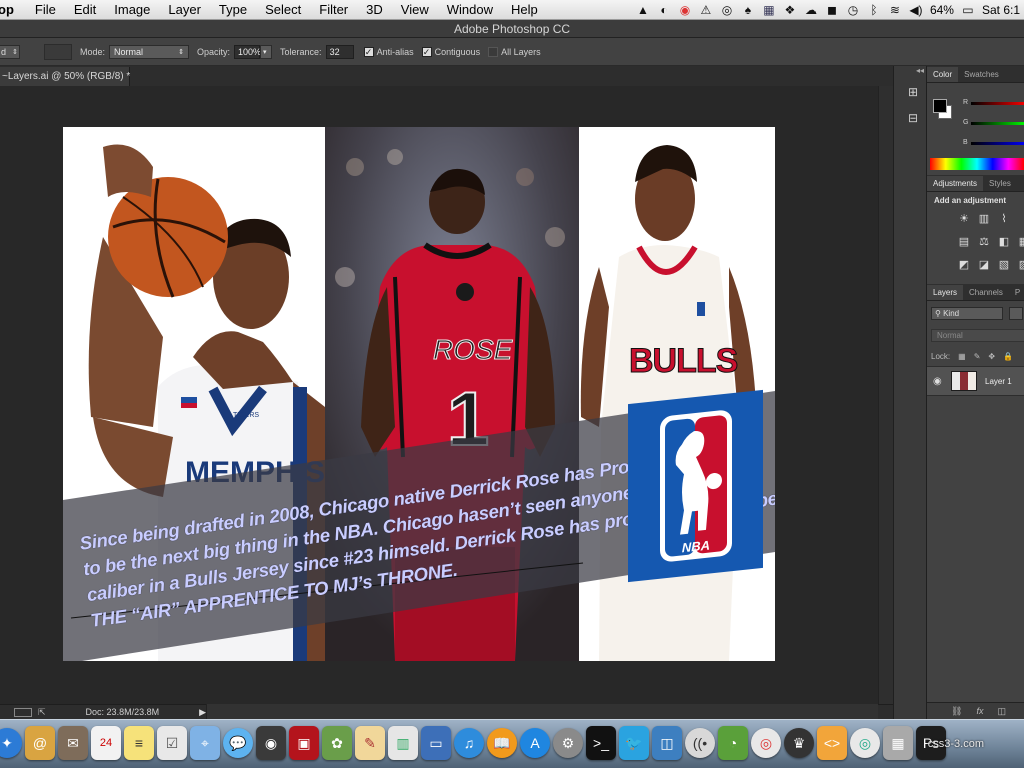 The width and height of the screenshot is (1024, 768). I want to click on levels-icon: ▥, so click(984, 218).